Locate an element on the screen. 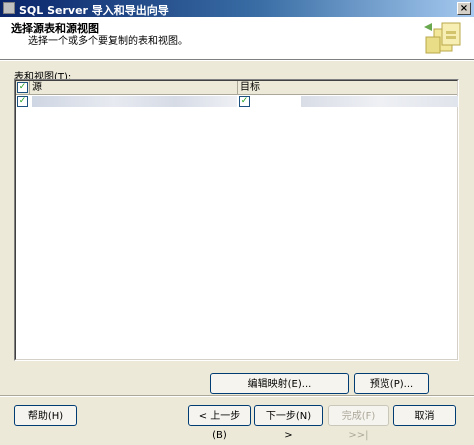 The width and height of the screenshot is (474, 445). header-divider is located at coordinates (237, 60).